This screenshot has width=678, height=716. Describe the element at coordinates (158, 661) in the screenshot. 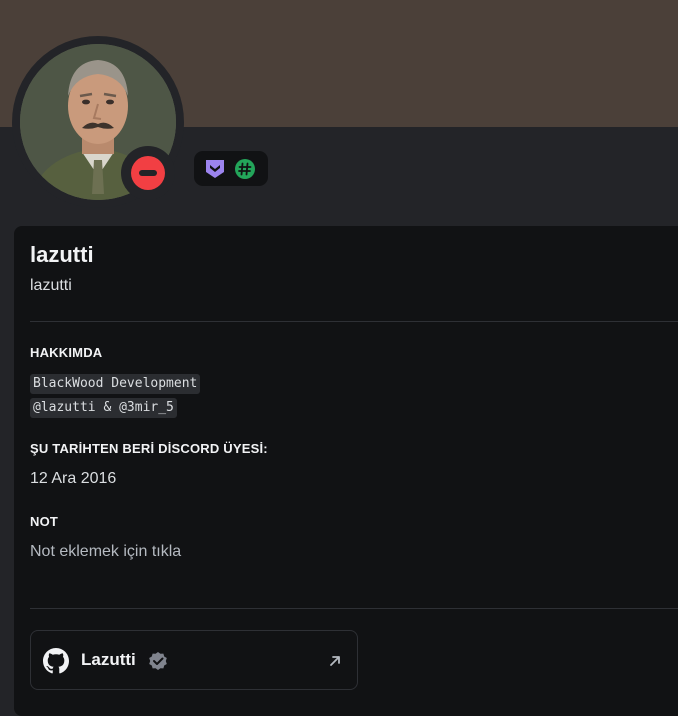

I see `verified-icon` at that location.